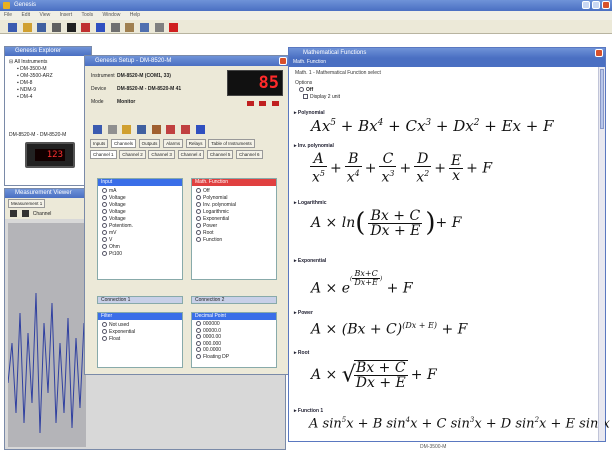 Image resolution: width=612 pixels, height=458 pixels. What do you see at coordinates (220, 154) in the screenshot?
I see `subtab-channel-5: Channel 5` at bounding box center [220, 154].